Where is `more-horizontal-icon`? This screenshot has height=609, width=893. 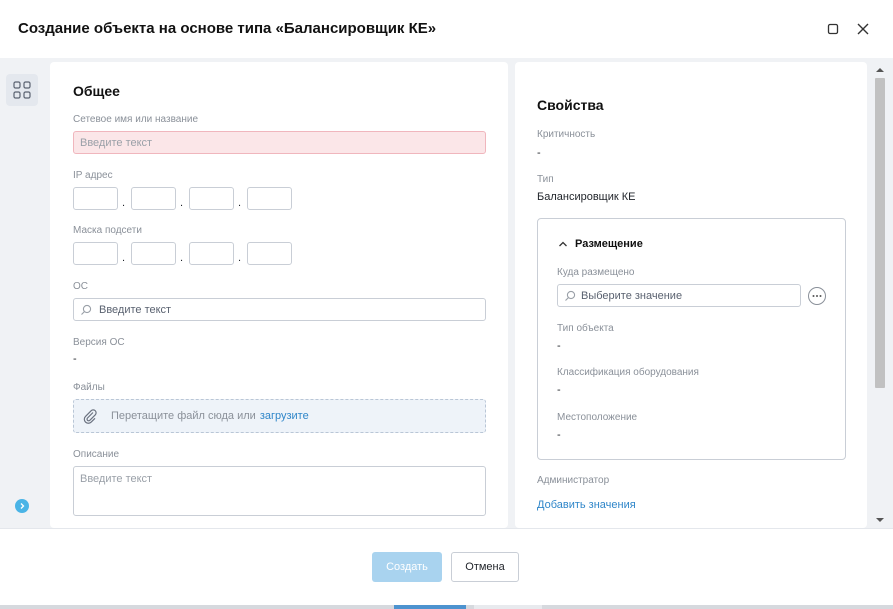 more-horizontal-icon is located at coordinates (817, 296).